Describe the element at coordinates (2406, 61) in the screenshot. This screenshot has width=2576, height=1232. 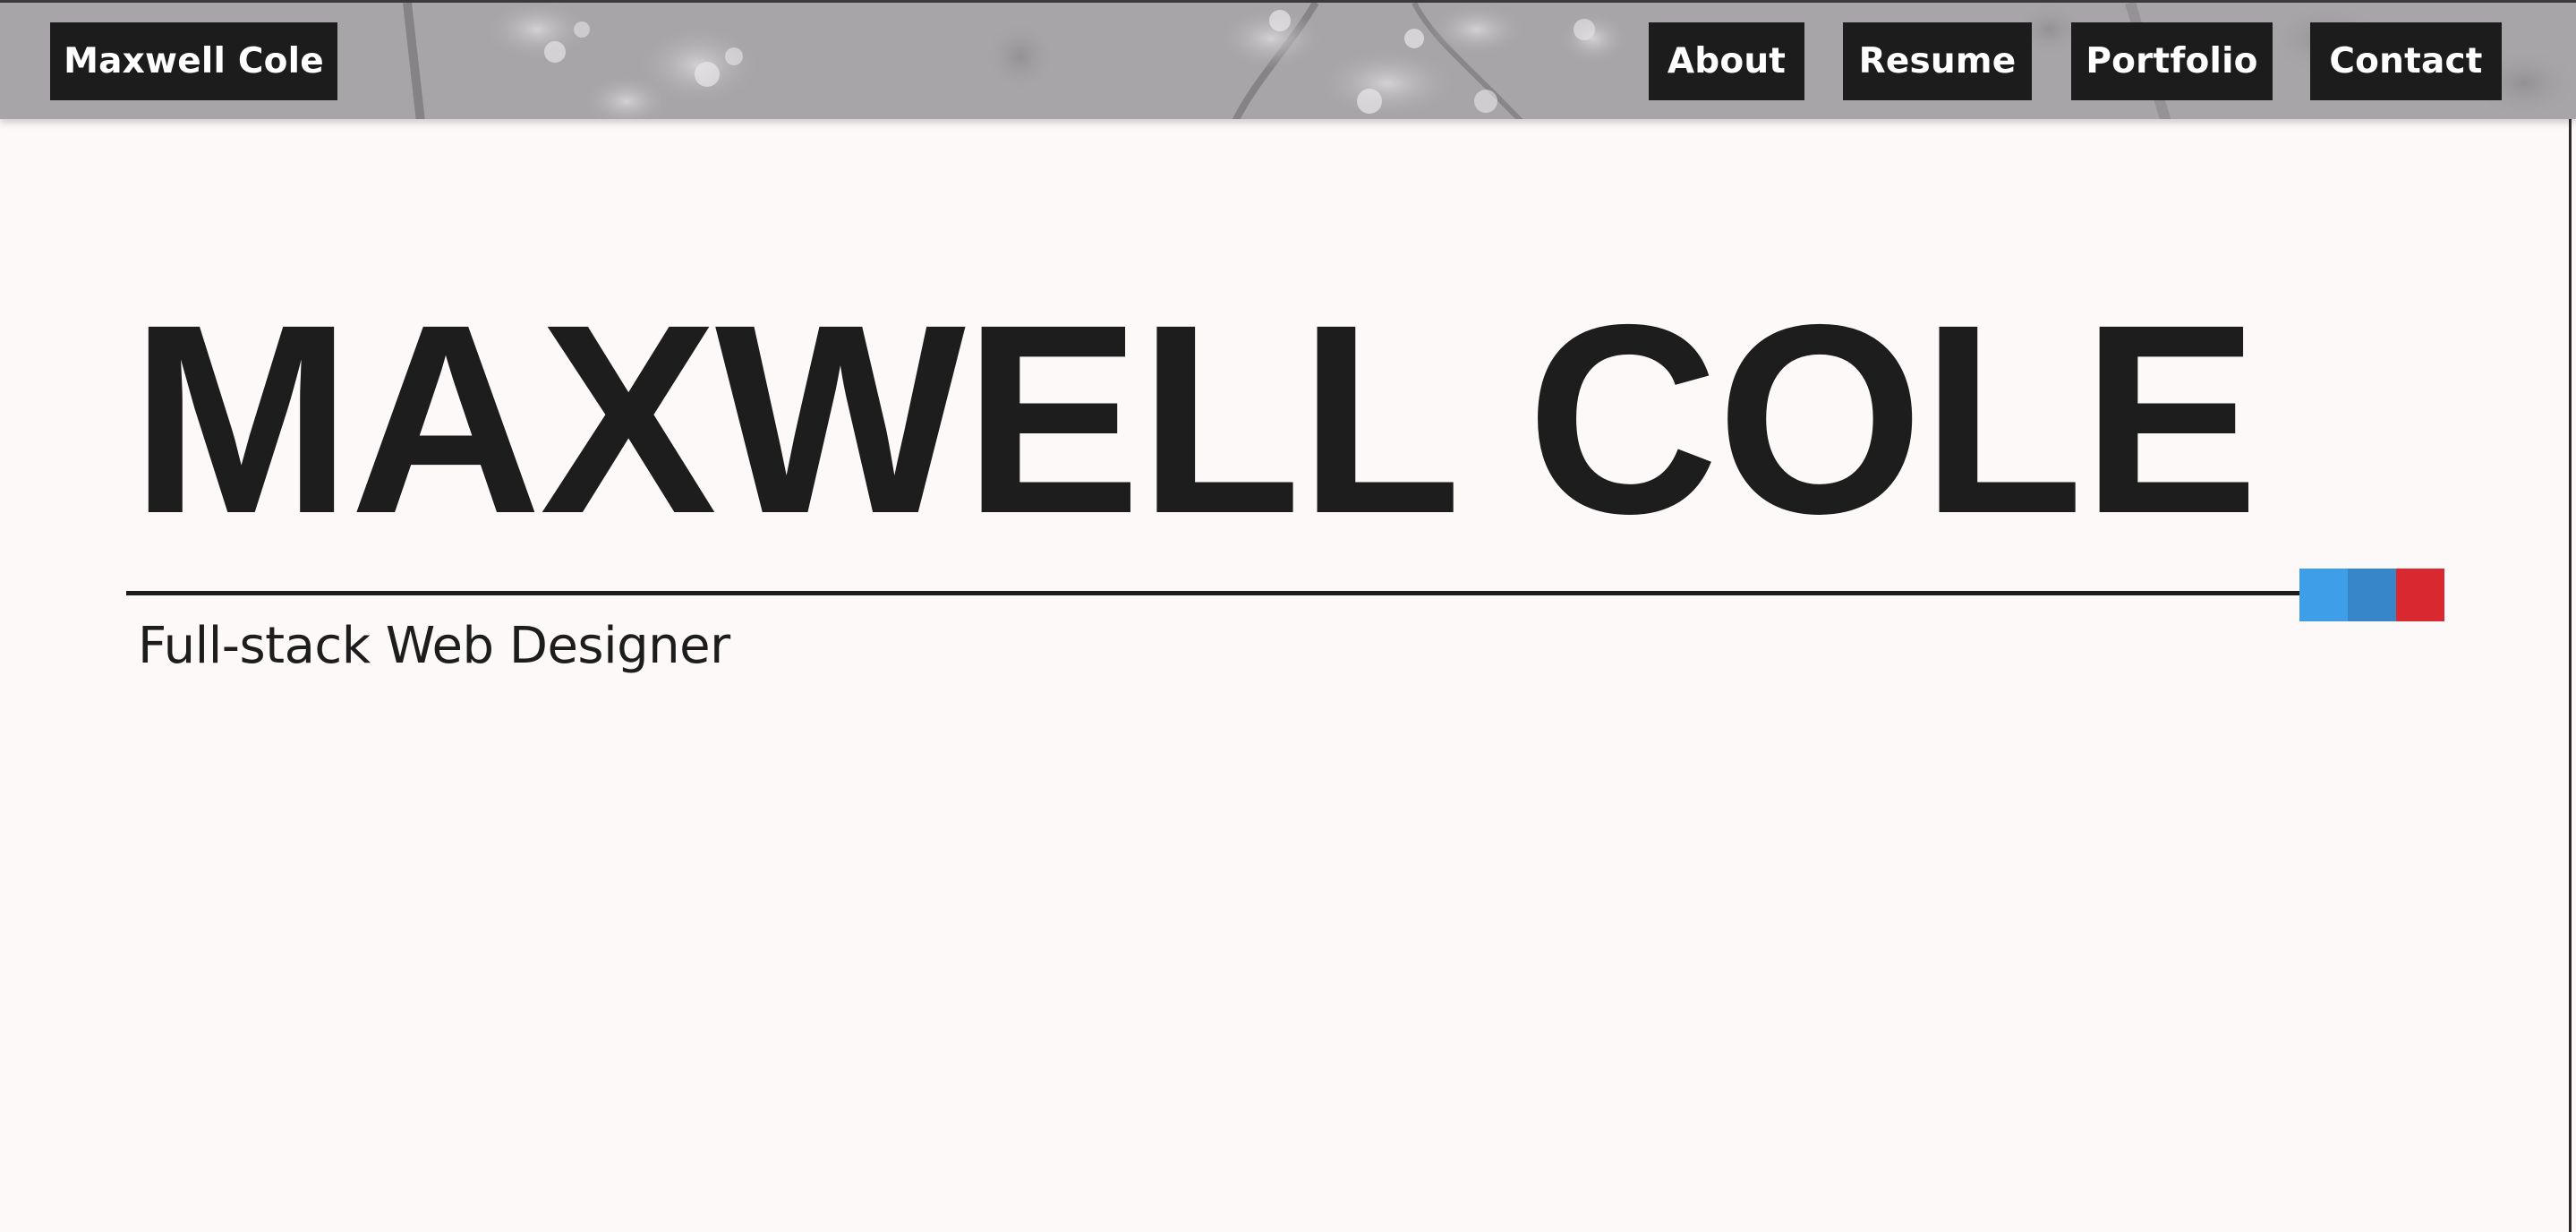
I see `nav-contact-link: Contact` at that location.